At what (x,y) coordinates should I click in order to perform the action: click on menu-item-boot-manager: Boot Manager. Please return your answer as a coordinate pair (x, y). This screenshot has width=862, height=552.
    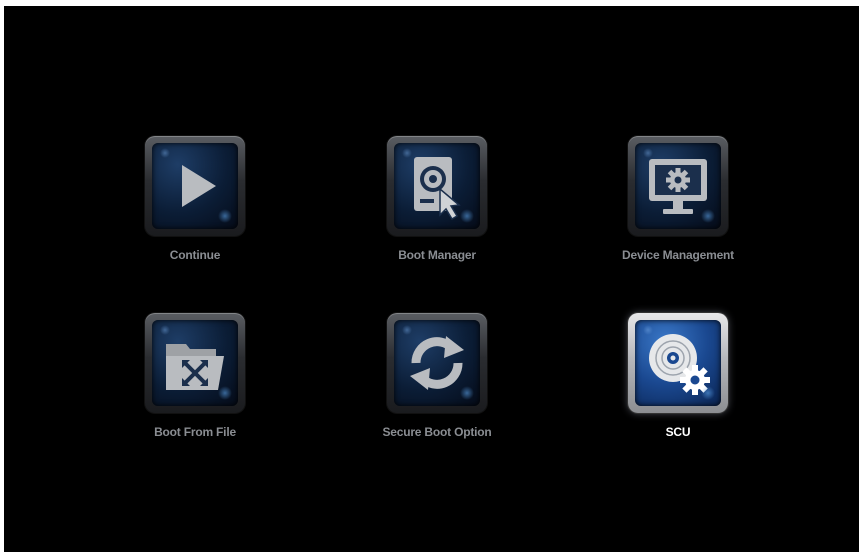
    Looking at the image, I should click on (437, 199).